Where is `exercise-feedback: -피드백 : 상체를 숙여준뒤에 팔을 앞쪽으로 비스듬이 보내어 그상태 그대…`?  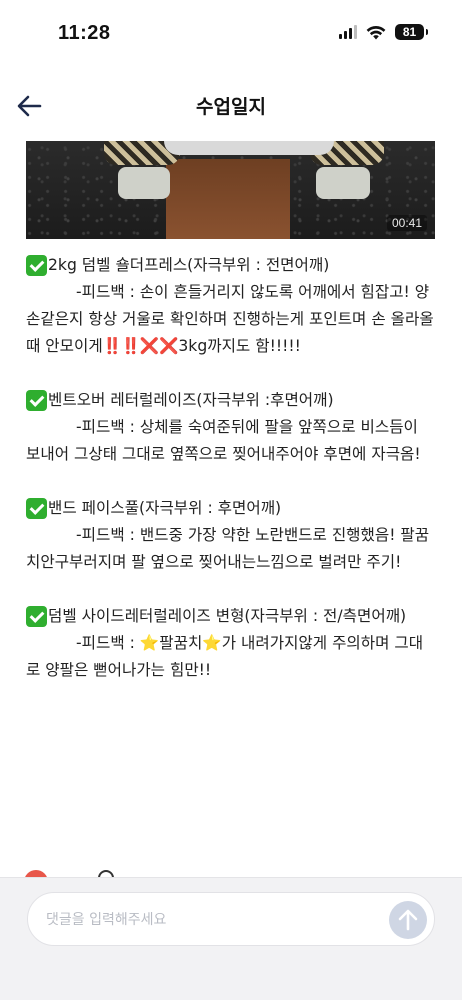
exercise-feedback: -피드백 : 상체를 숙여준뒤에 팔을 앞쪽으로 비스듬이 보내어 그상태 그대… is located at coordinates (223, 440).